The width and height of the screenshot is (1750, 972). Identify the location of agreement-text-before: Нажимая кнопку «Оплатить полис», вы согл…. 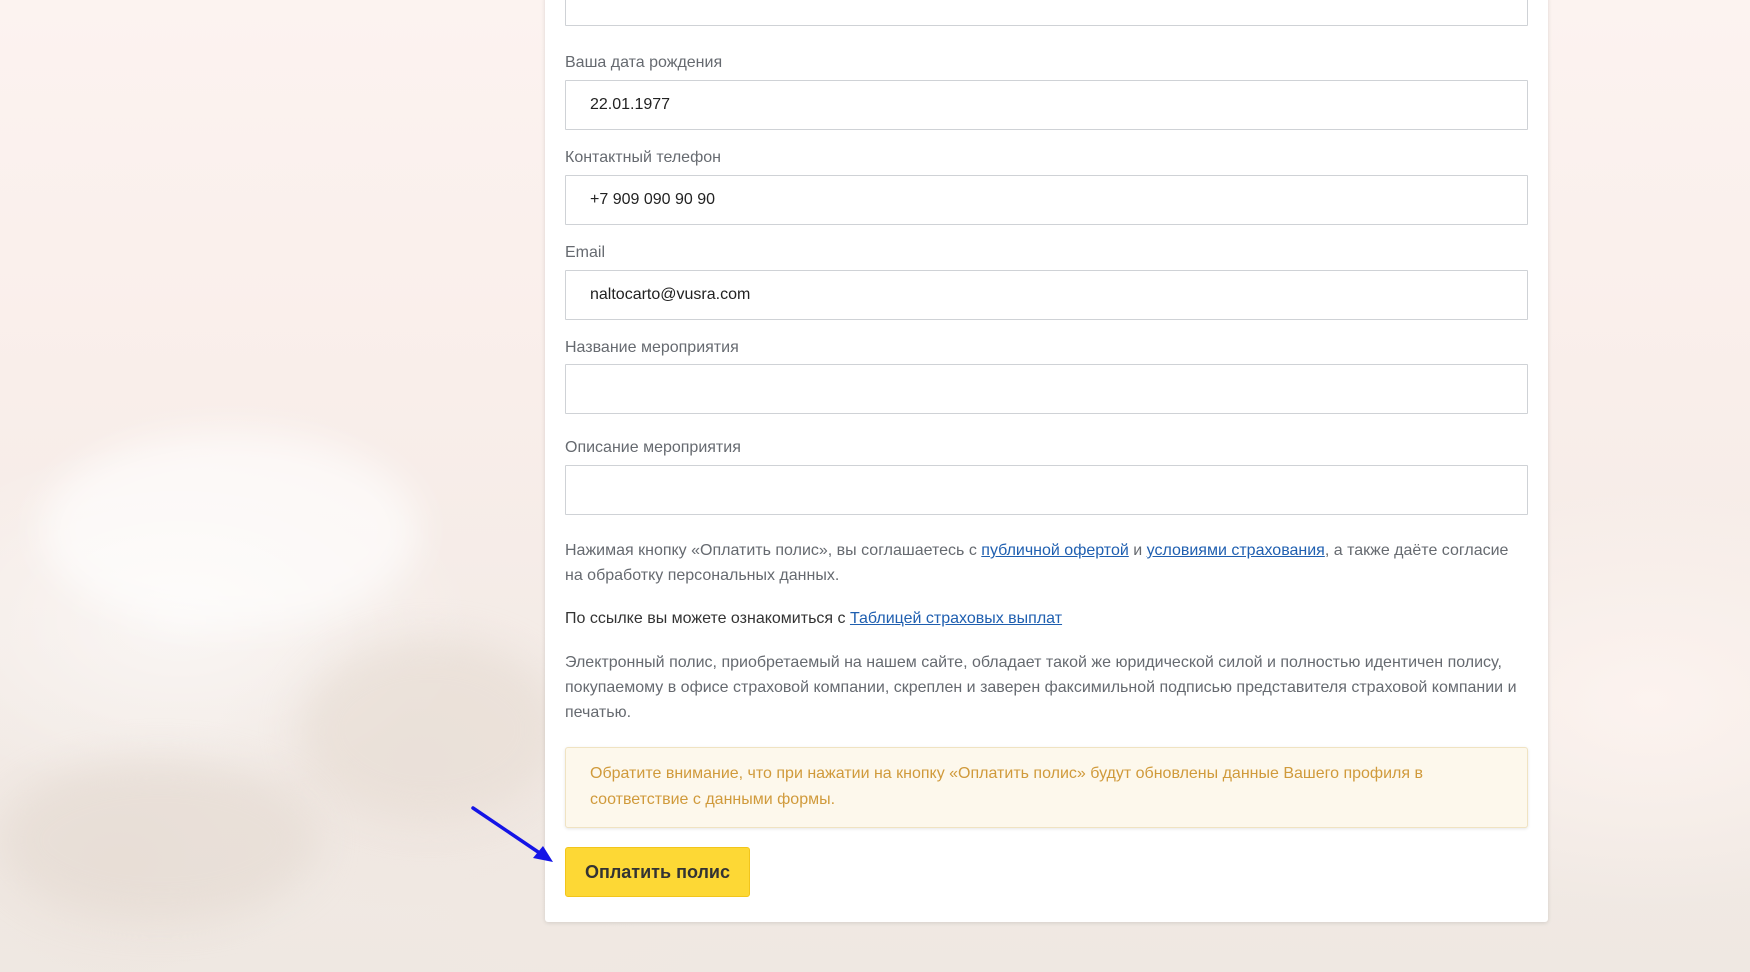
(773, 550).